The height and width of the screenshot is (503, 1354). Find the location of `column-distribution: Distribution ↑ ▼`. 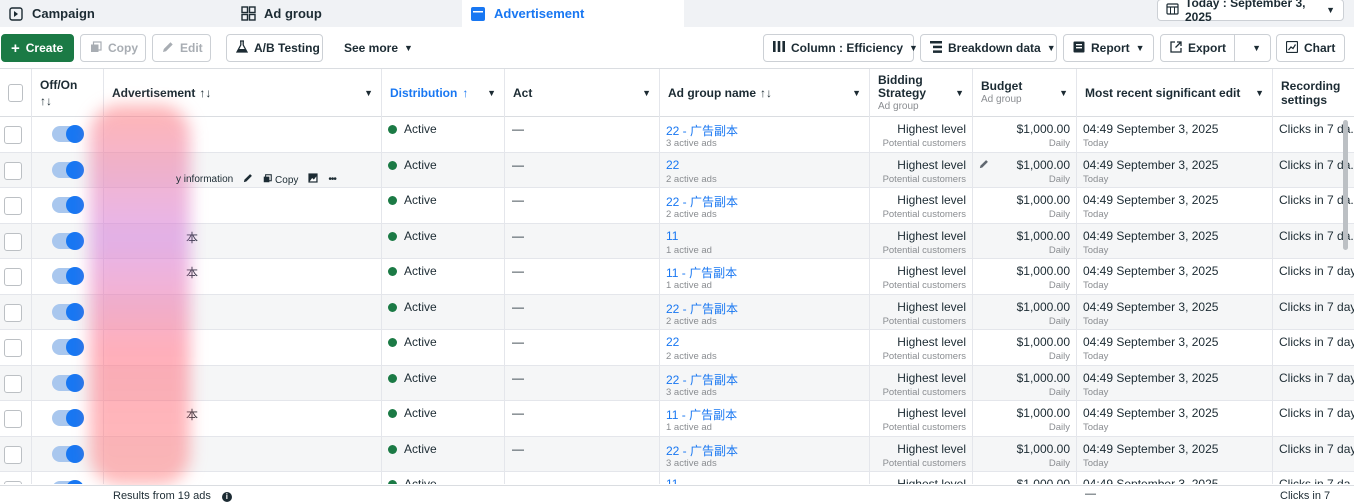

column-distribution: Distribution ↑ ▼ is located at coordinates (443, 93).